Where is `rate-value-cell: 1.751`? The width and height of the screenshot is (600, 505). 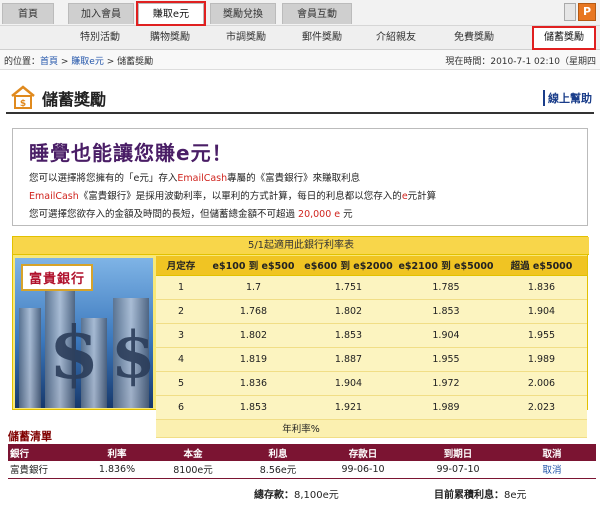
rate-value-cell: 1.751 is located at coordinates (348, 287).